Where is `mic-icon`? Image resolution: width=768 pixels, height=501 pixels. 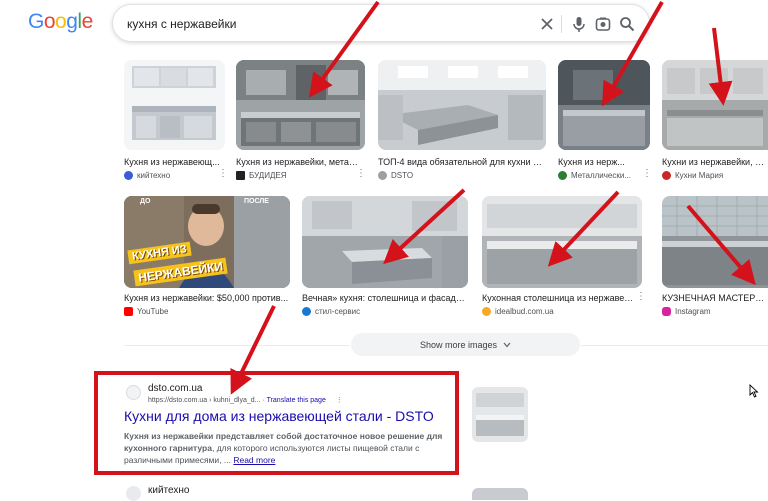
mic-icon is located at coordinates (579, 24).